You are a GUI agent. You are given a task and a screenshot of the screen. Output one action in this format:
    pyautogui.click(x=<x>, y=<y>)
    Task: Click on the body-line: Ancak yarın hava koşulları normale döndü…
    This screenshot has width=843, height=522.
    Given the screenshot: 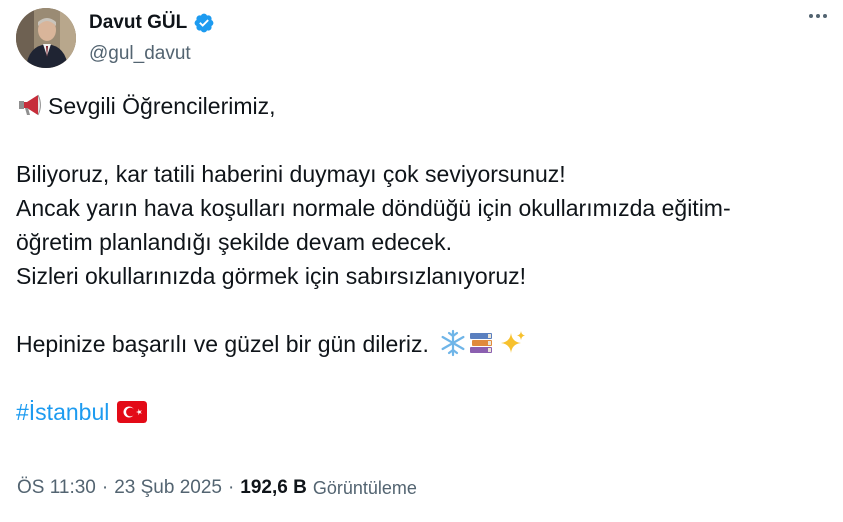 What is the action you would take?
    pyautogui.click(x=373, y=208)
    